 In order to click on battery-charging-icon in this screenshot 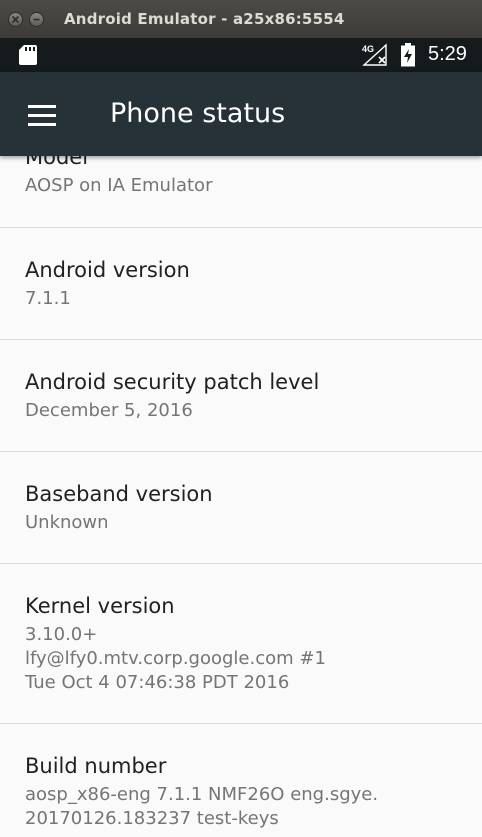, I will do `click(408, 55)`.